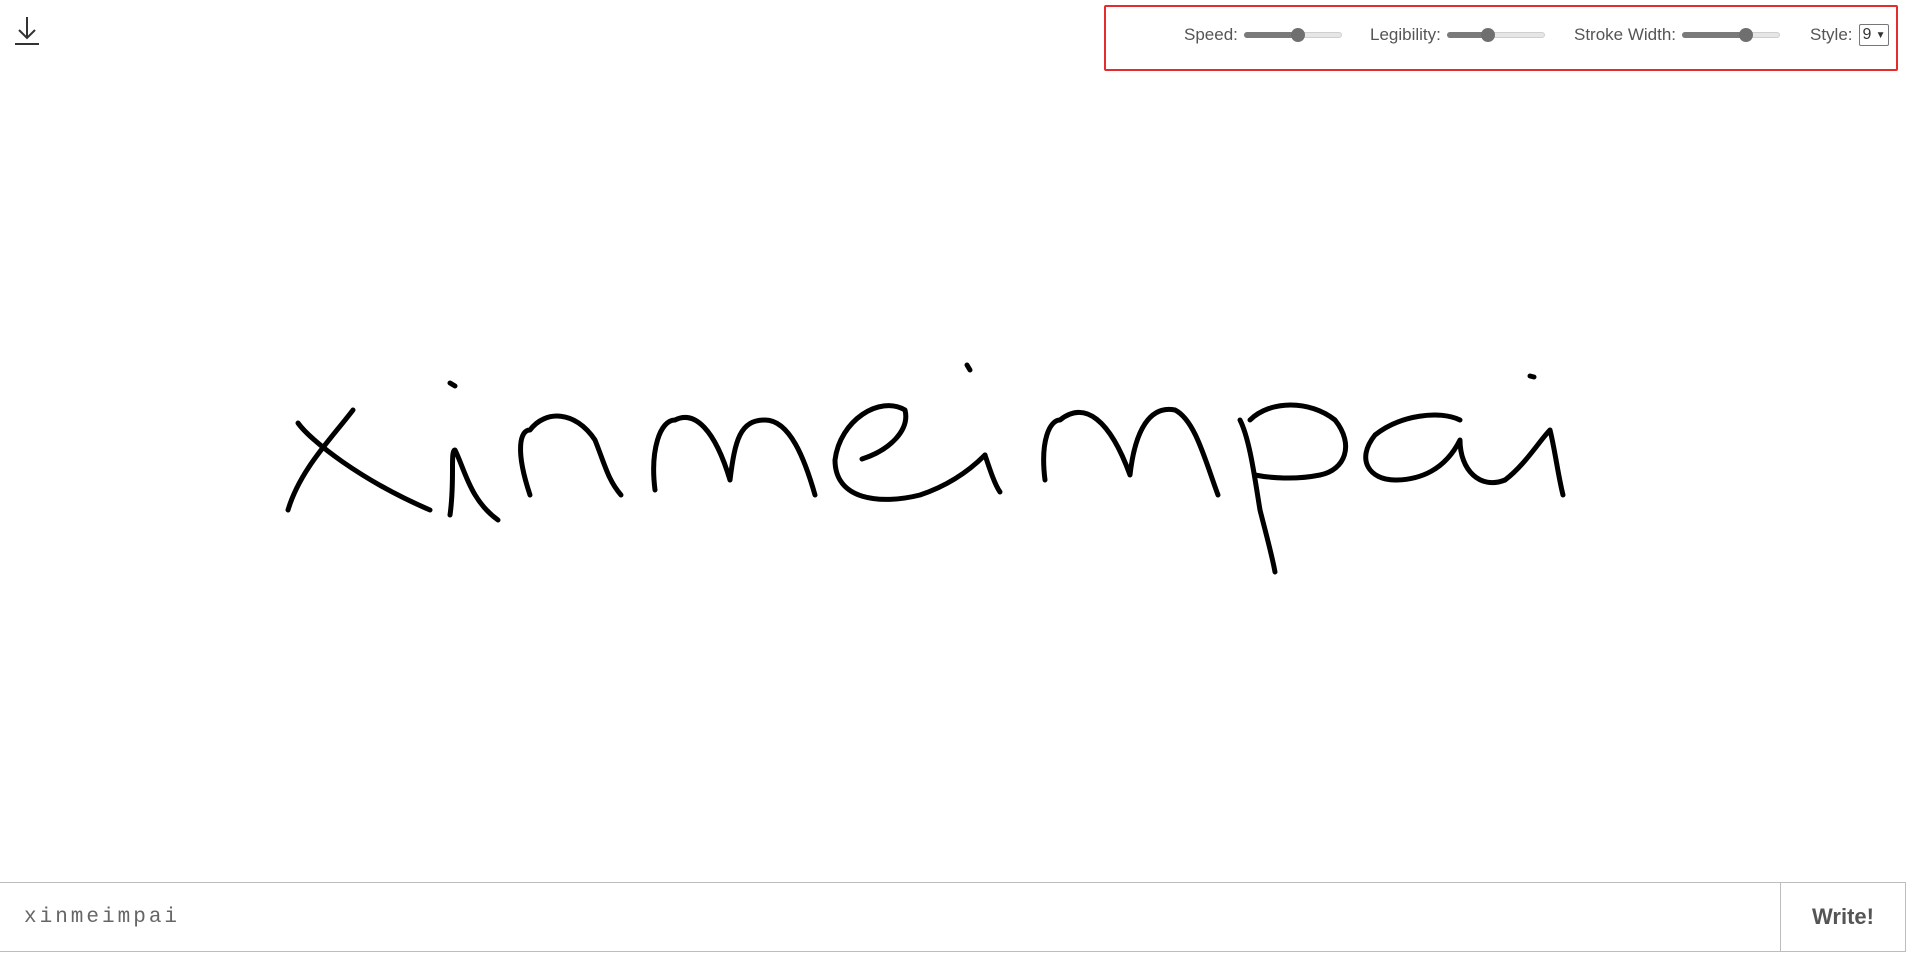 This screenshot has height=958, width=1910. What do you see at coordinates (1842, 917) in the screenshot?
I see `write-button: Write!` at bounding box center [1842, 917].